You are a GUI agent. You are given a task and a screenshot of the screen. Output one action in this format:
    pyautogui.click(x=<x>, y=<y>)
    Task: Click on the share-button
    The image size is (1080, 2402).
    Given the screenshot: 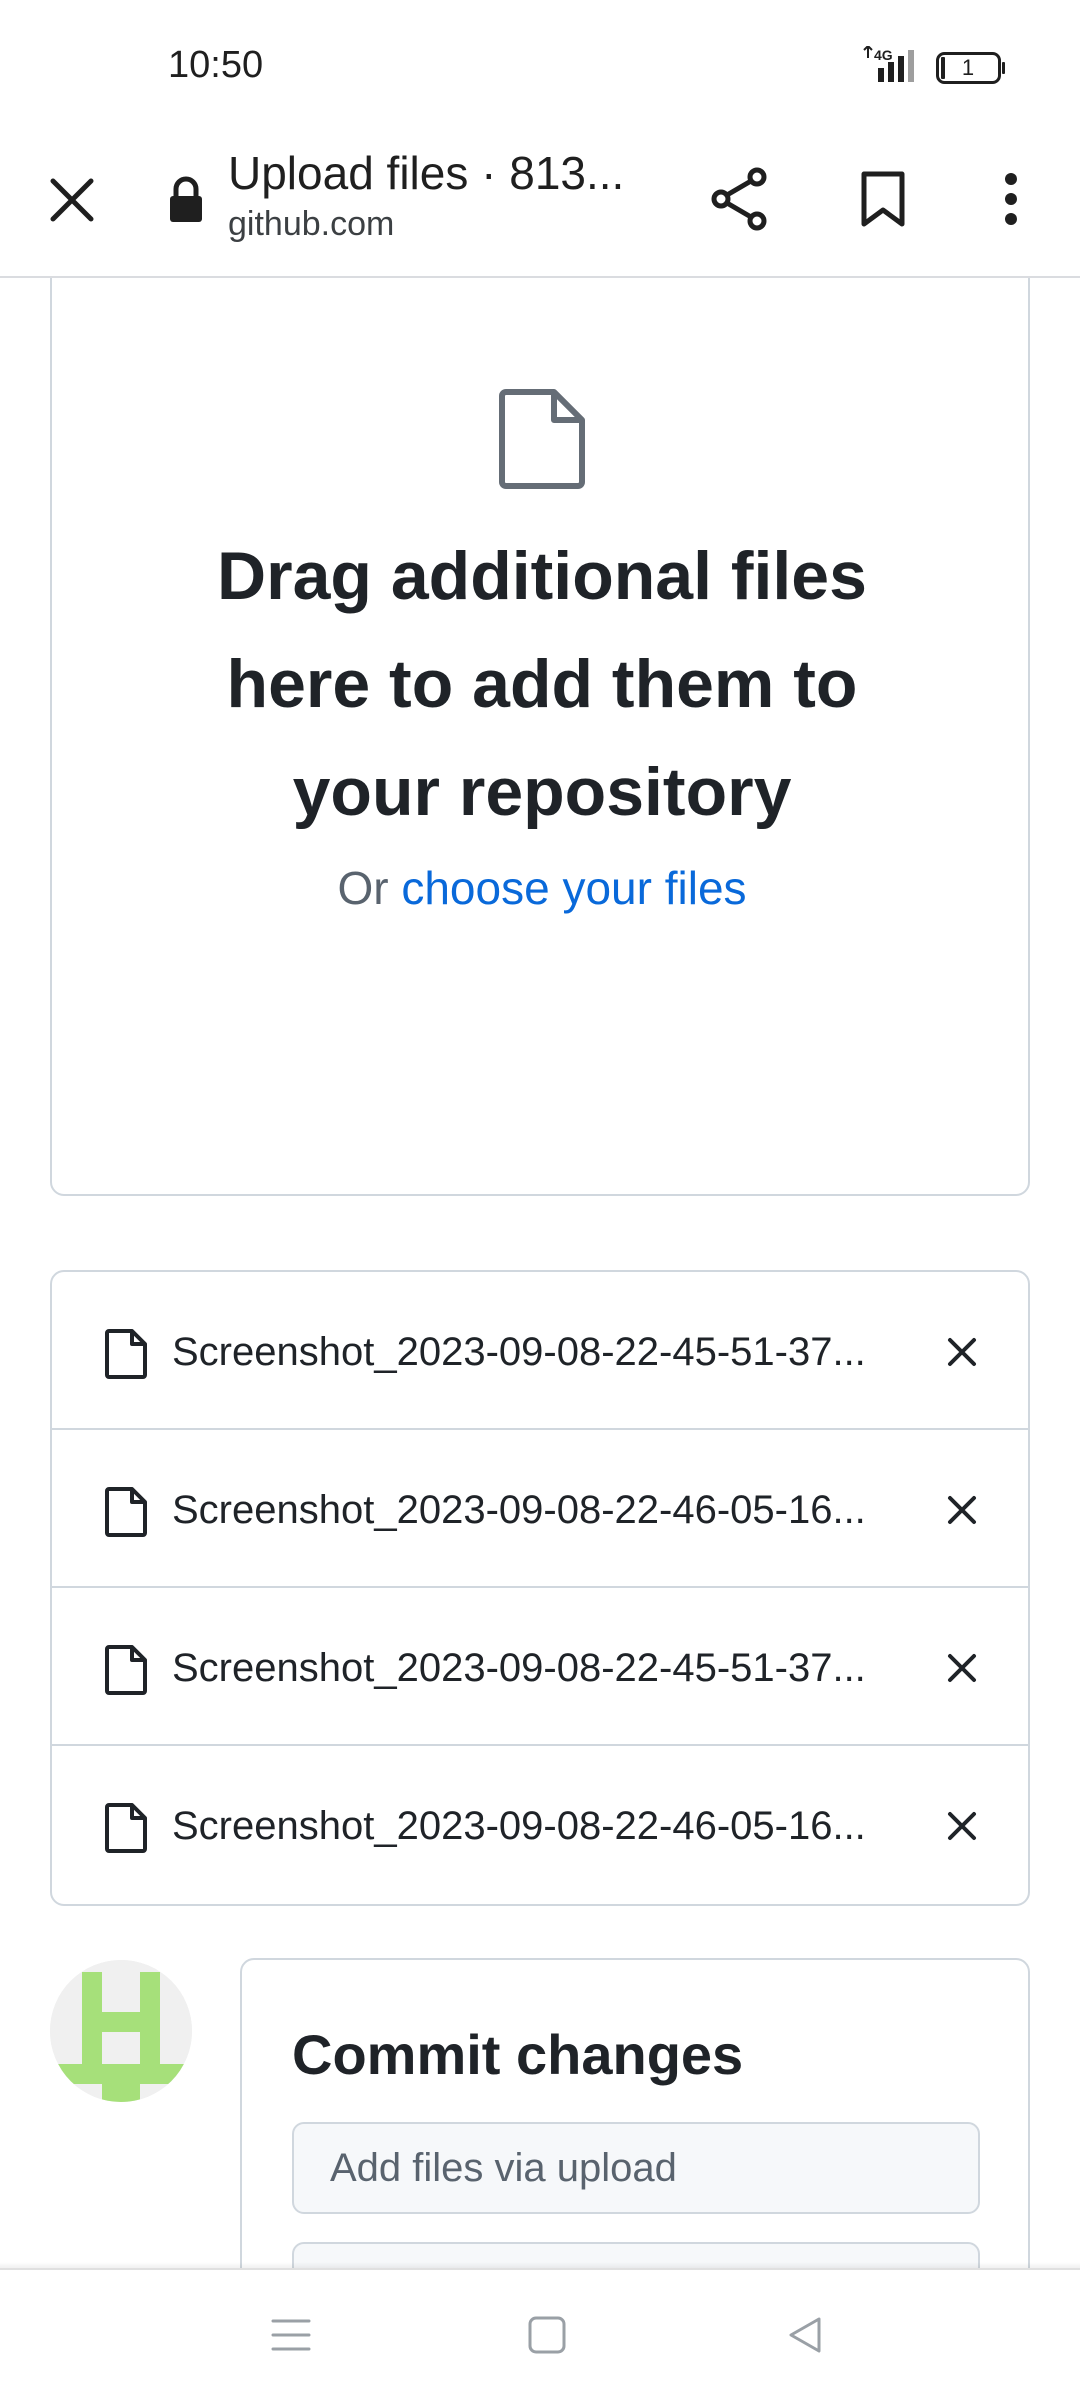 What is the action you would take?
    pyautogui.click(x=739, y=199)
    